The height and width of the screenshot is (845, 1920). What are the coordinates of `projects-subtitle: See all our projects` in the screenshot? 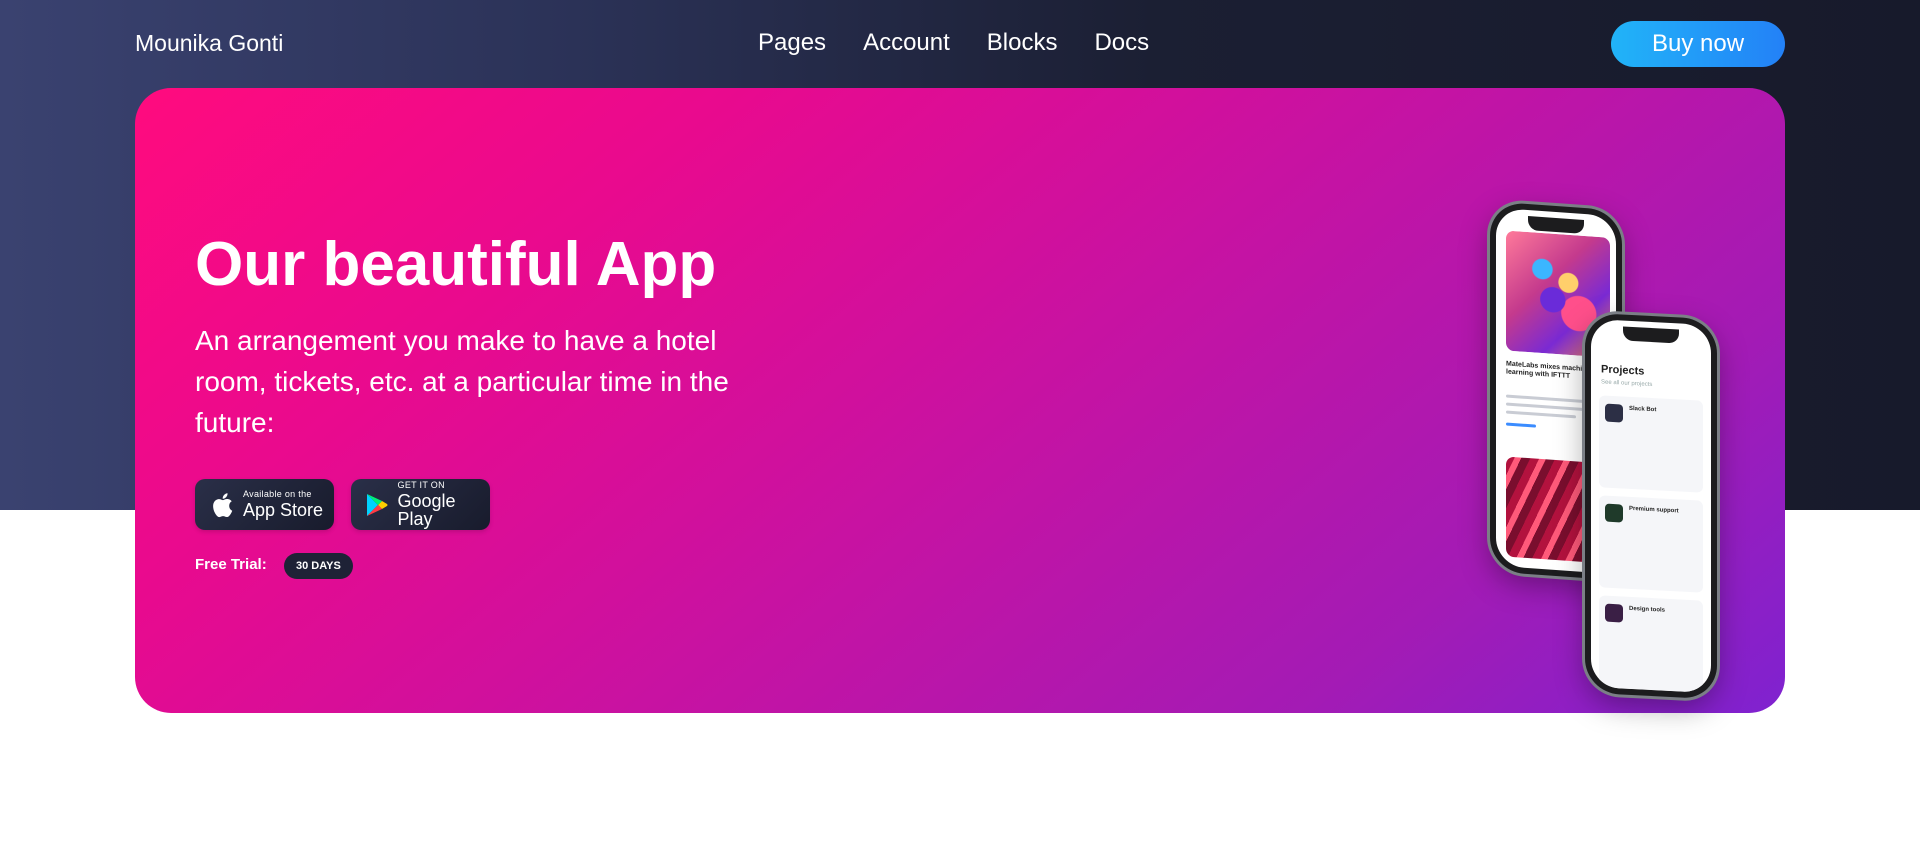 It's located at (1627, 384).